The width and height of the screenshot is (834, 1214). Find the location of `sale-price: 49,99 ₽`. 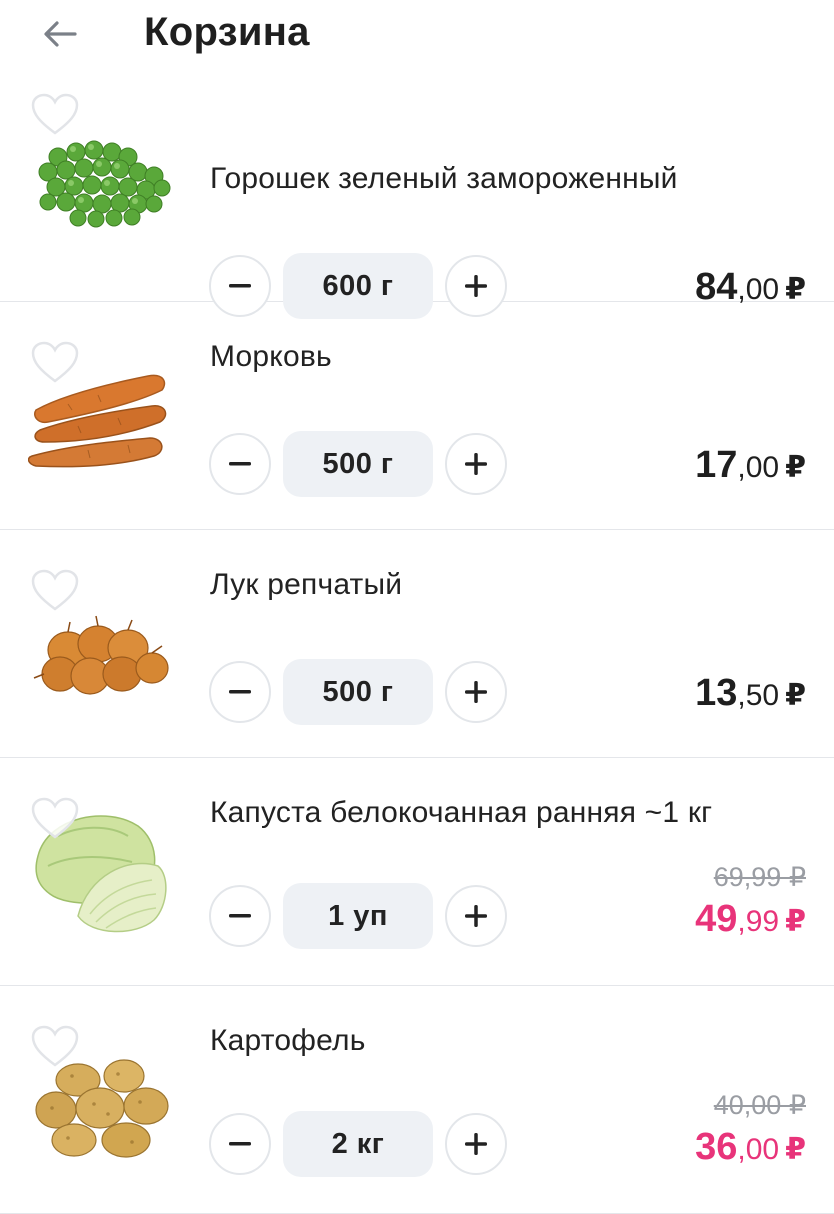

sale-price: 49,99 ₽ is located at coordinates (750, 919).